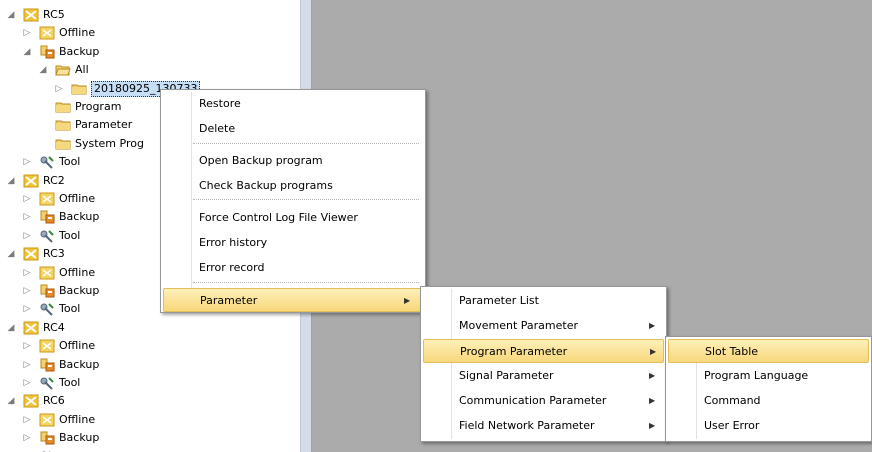  What do you see at coordinates (293, 186) in the screenshot?
I see `menu-item-check-backup-programs: Check Backup programs` at bounding box center [293, 186].